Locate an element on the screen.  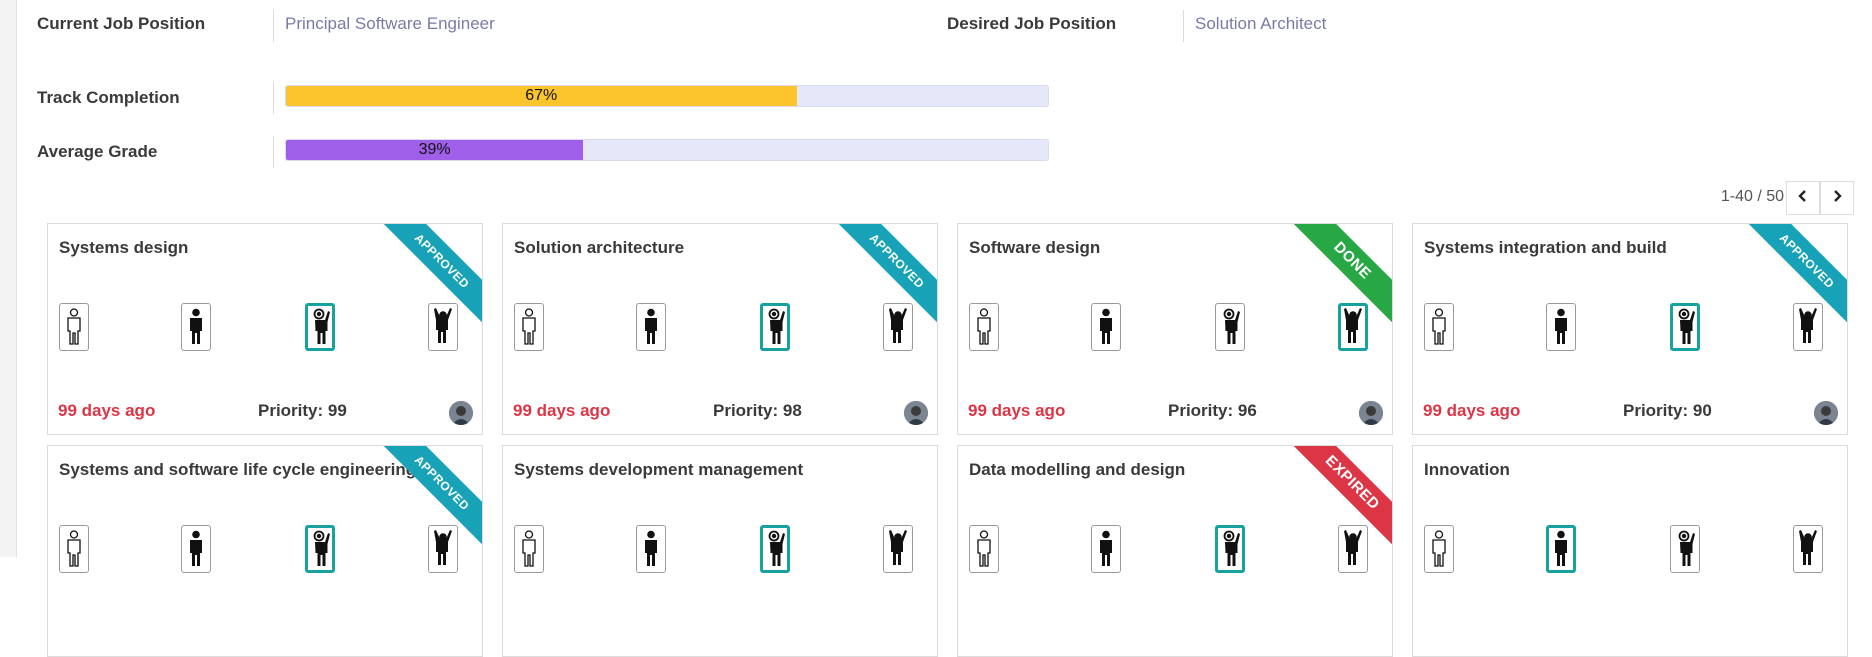
skill-card-priority: Priority: 96 is located at coordinates (1212, 410).